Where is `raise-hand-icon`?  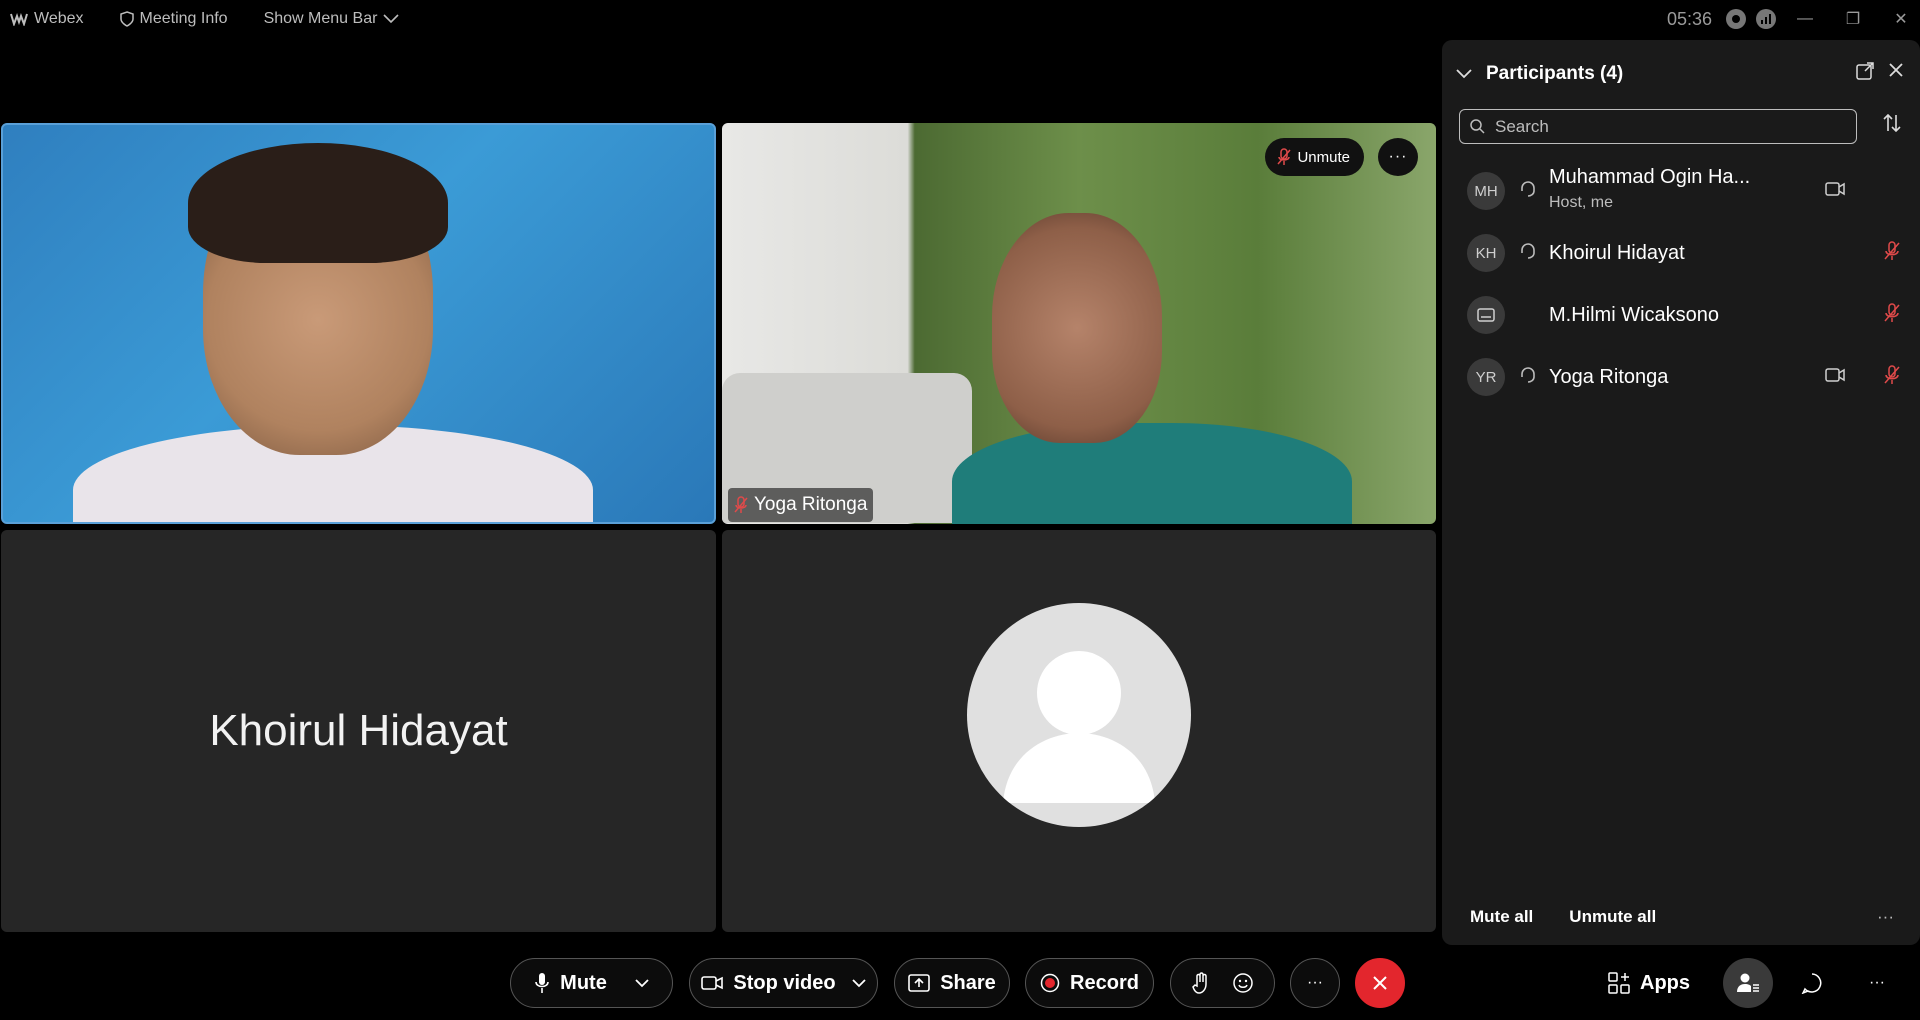
raise-hand-icon is located at coordinates (1200, 983).